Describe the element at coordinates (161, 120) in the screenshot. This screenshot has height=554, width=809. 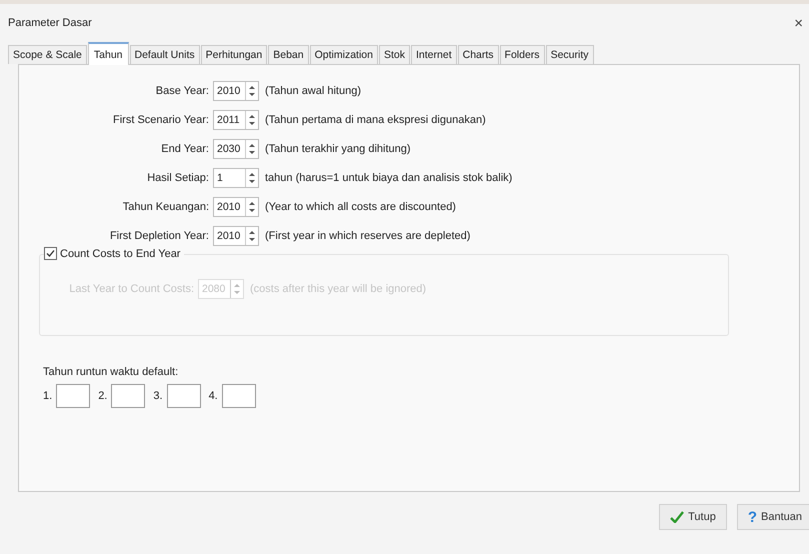
I see `field-label: First Scenario Year:` at that location.